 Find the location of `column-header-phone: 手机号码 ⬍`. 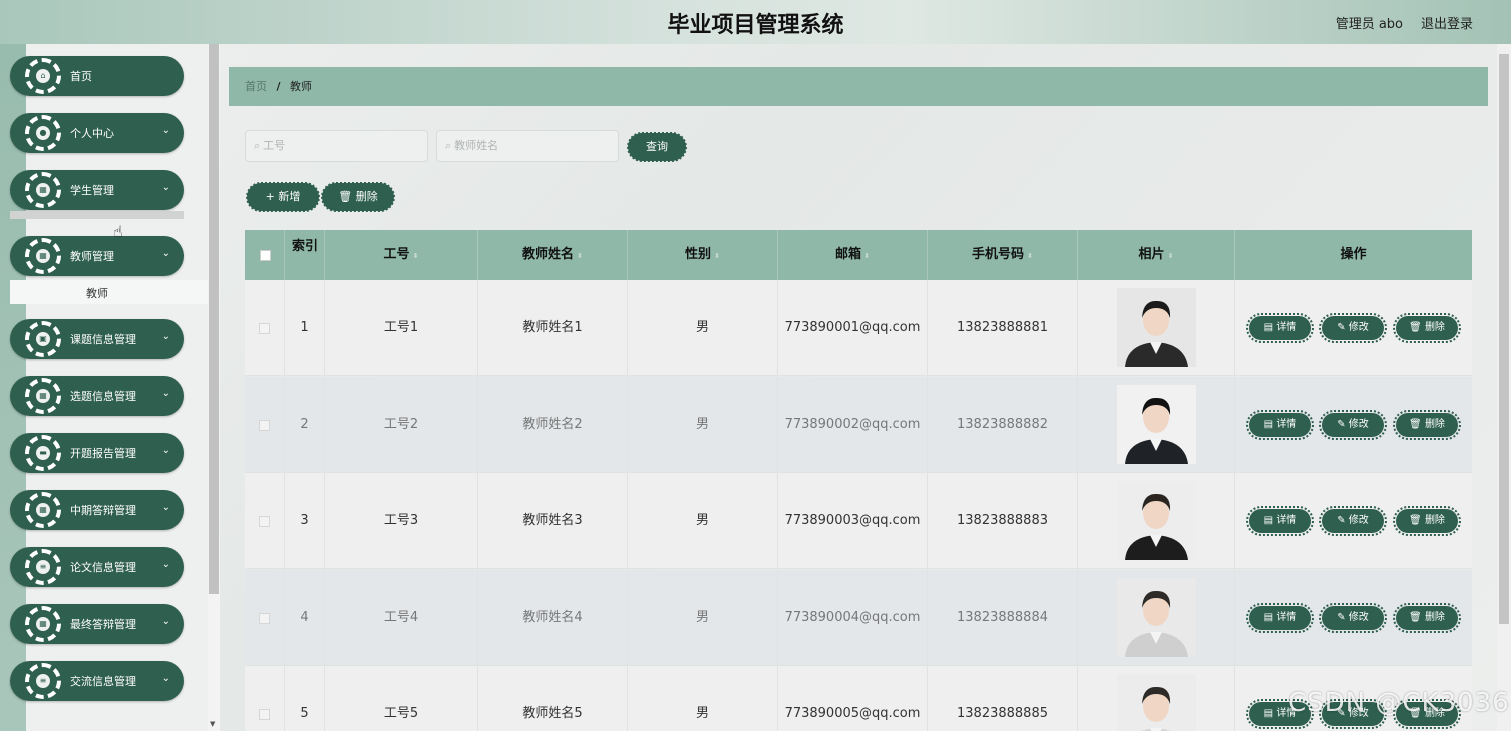

column-header-phone: 手机号码 ⬍ is located at coordinates (1003, 255).